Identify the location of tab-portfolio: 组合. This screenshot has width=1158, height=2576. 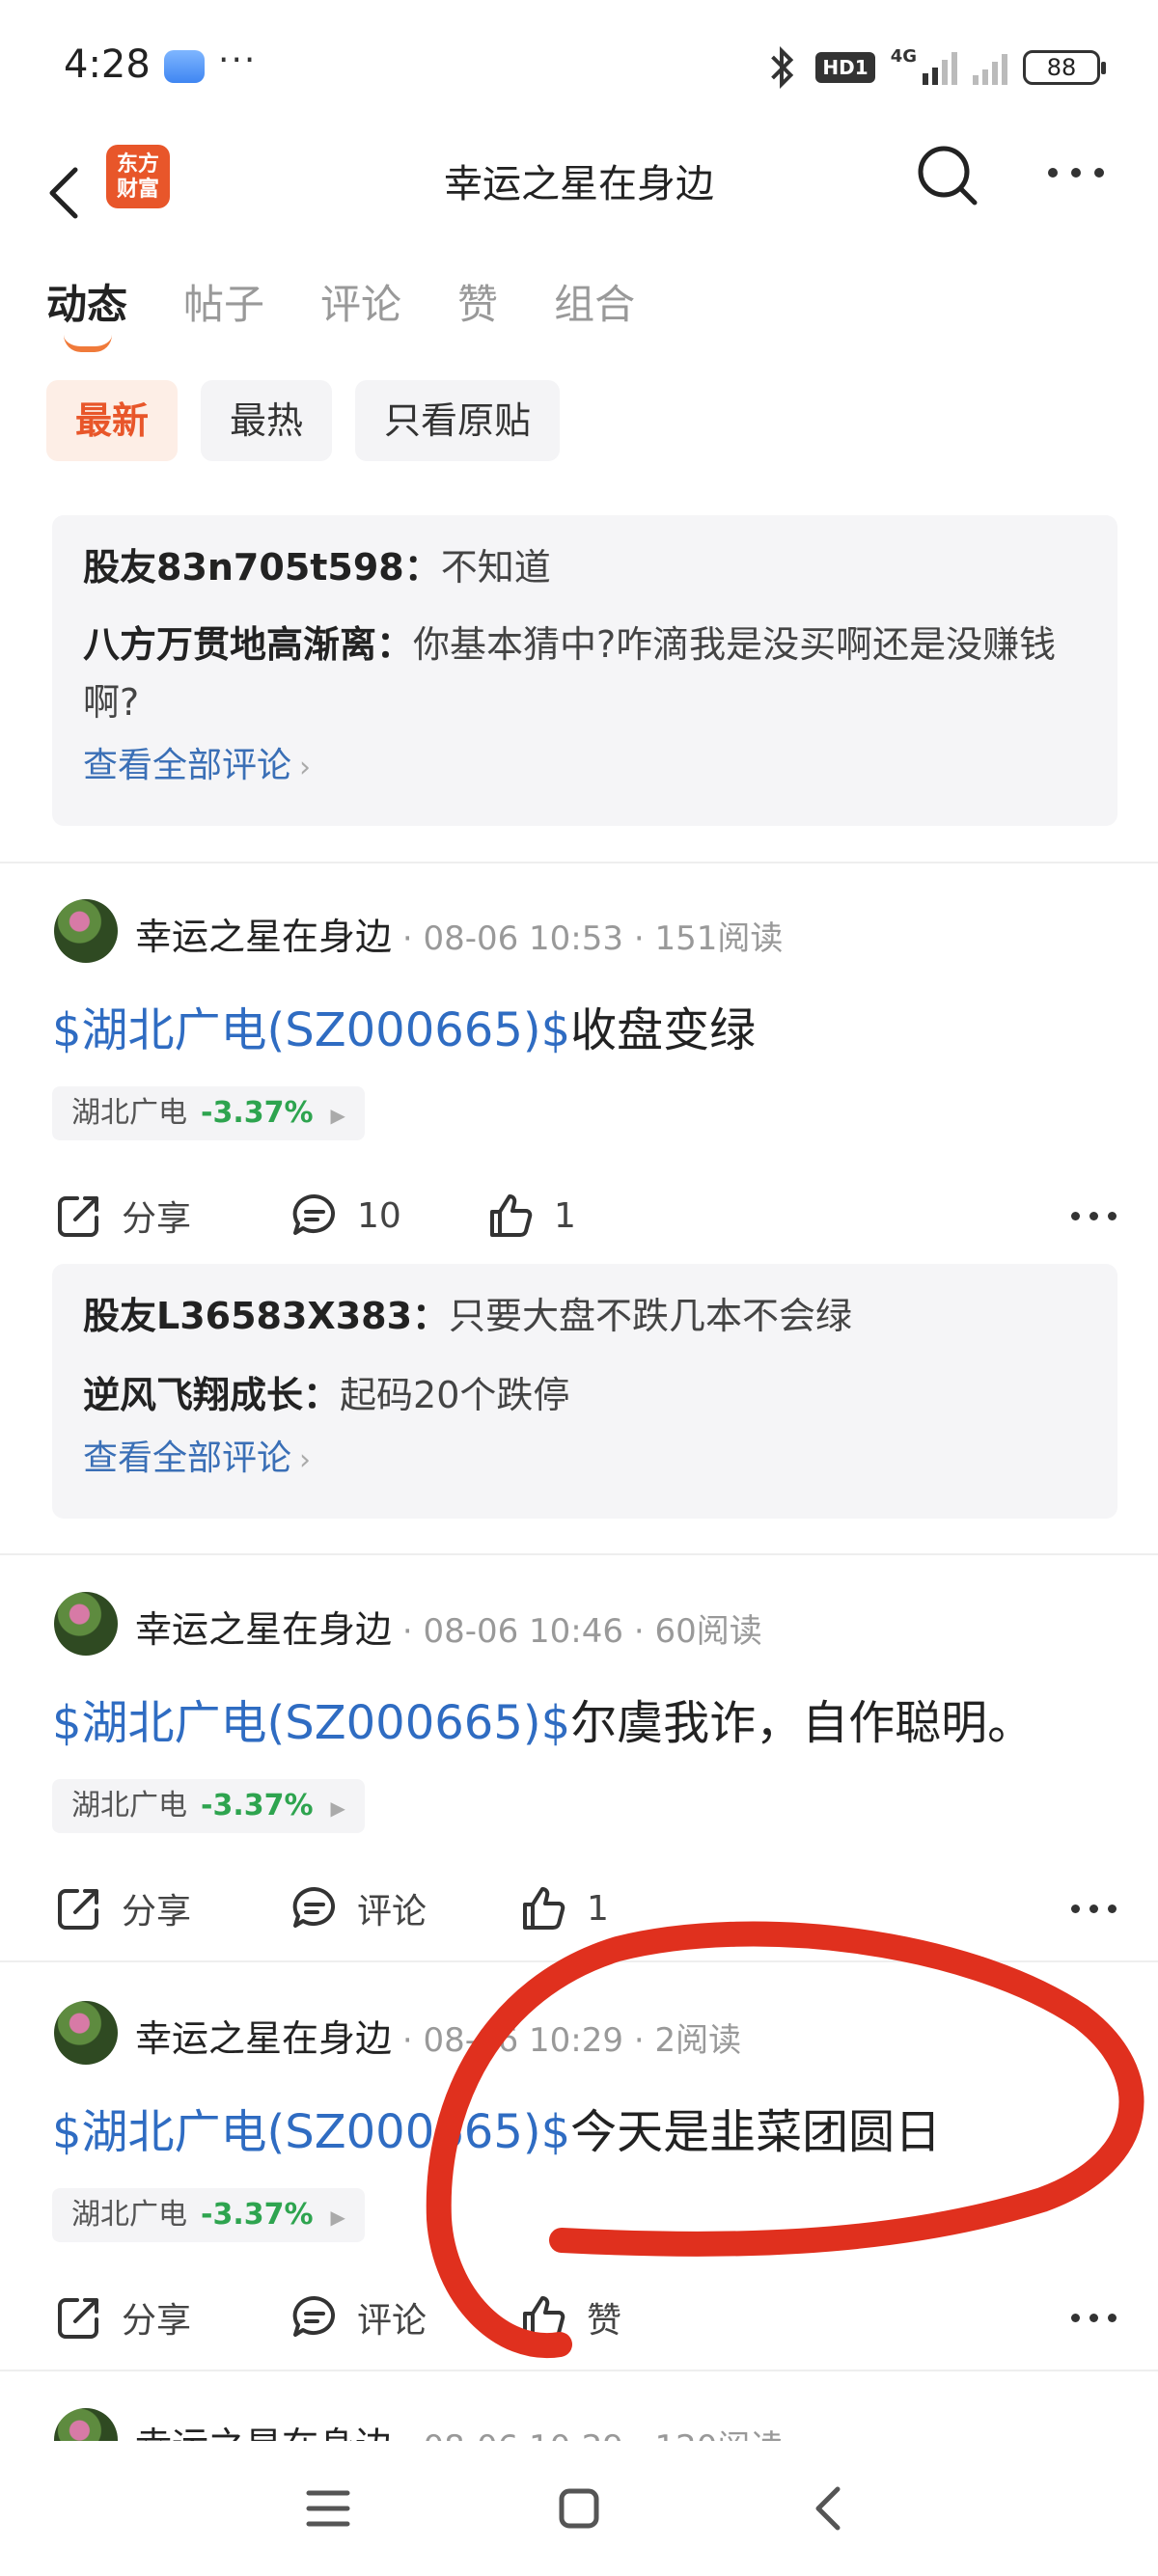
(594, 301).